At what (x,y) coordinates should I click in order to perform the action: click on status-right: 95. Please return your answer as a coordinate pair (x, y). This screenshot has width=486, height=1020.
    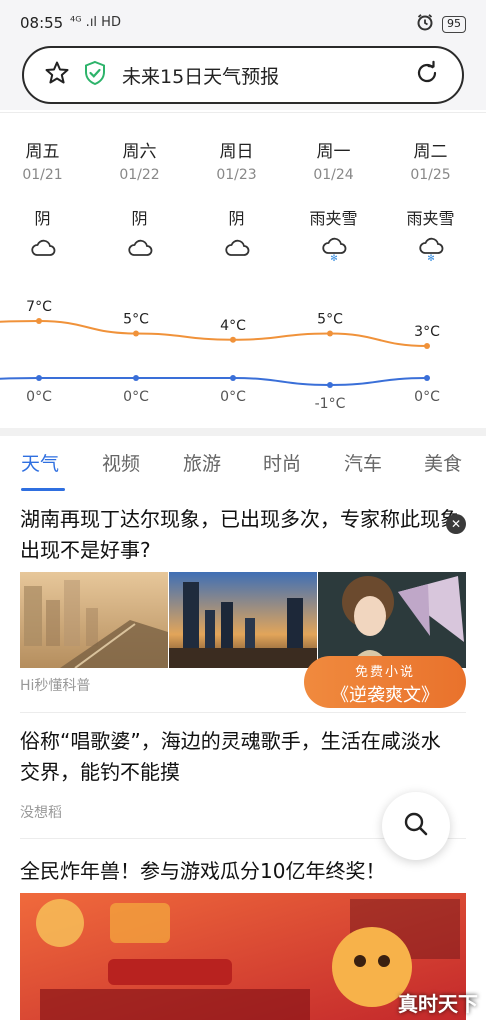
    Looking at the image, I should click on (441, 24).